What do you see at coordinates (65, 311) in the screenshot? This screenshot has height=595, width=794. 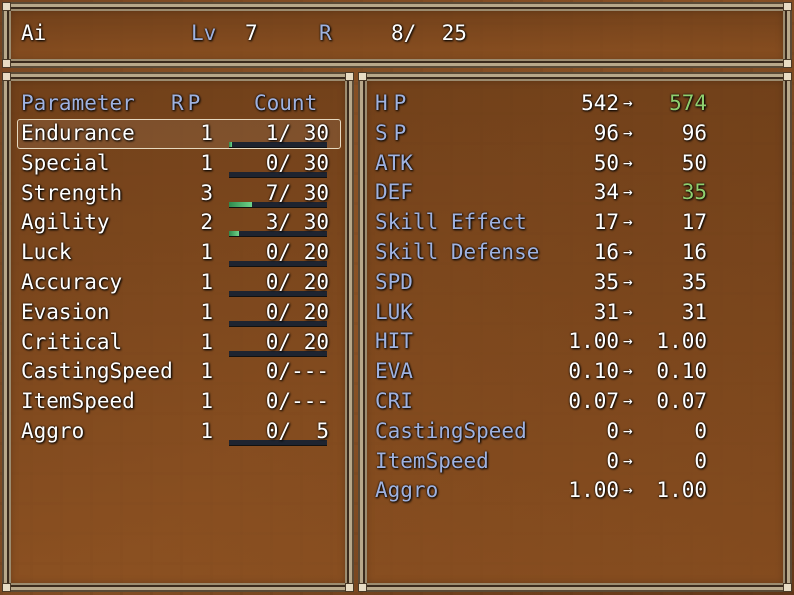 I see `parameter-name: Evasion` at bounding box center [65, 311].